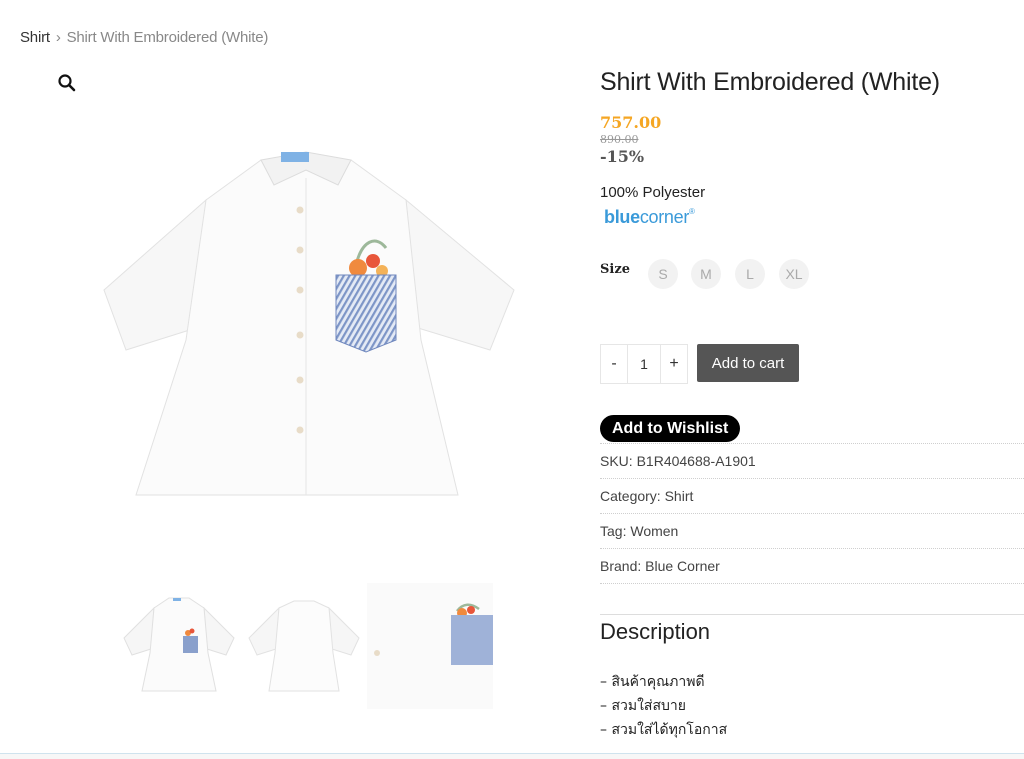  Describe the element at coordinates (631, 122) in the screenshot. I see `sale-price: 757.00` at that location.